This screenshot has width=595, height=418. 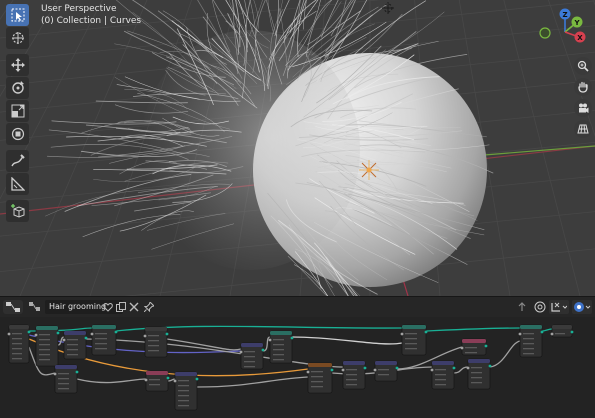 I want to click on overlay-icon, so click(x=540, y=307).